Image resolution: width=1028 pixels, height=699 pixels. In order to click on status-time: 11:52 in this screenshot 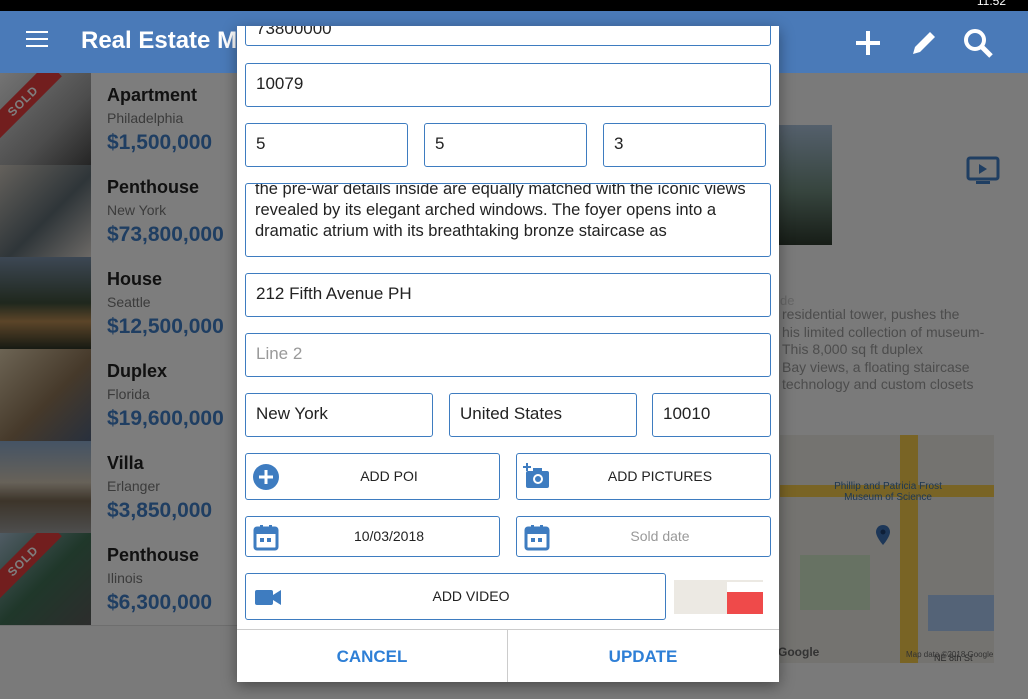, I will do `click(991, 4)`.